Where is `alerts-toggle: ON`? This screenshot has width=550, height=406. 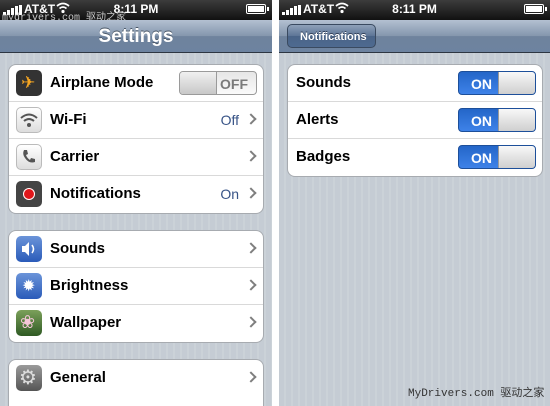 alerts-toggle: ON is located at coordinates (497, 120).